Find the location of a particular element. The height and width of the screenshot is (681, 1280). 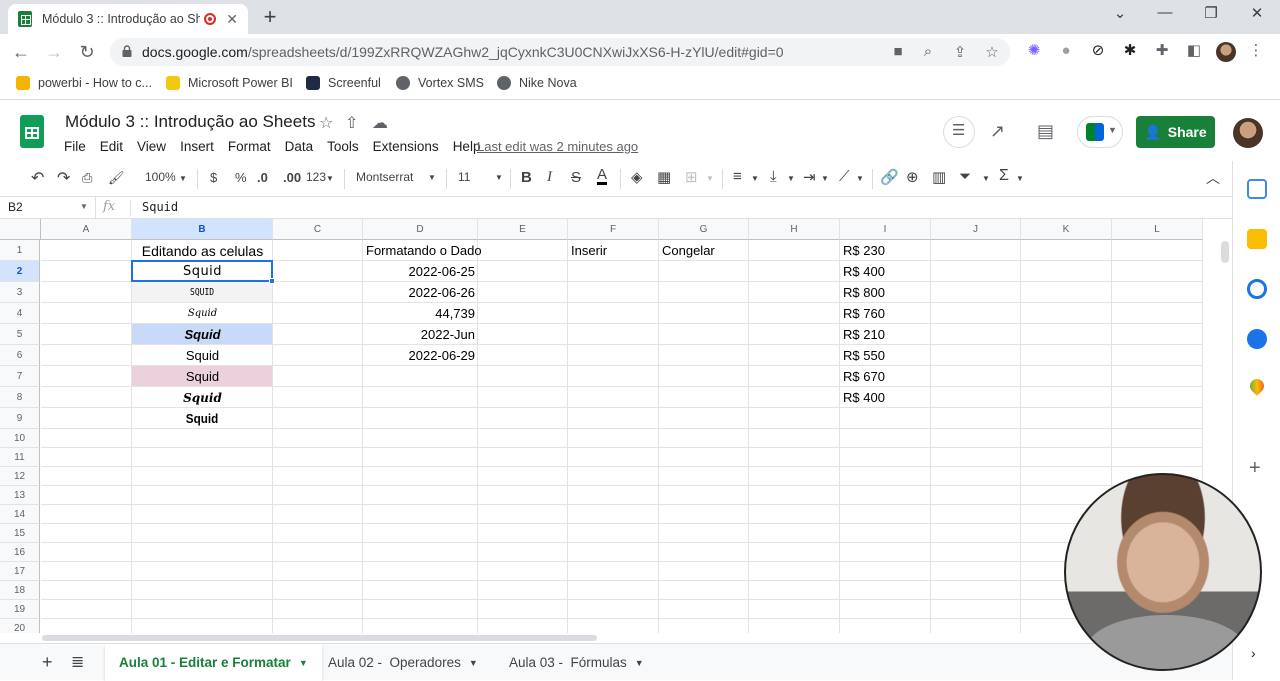

row-header-20: 20 is located at coordinates (20, 626).